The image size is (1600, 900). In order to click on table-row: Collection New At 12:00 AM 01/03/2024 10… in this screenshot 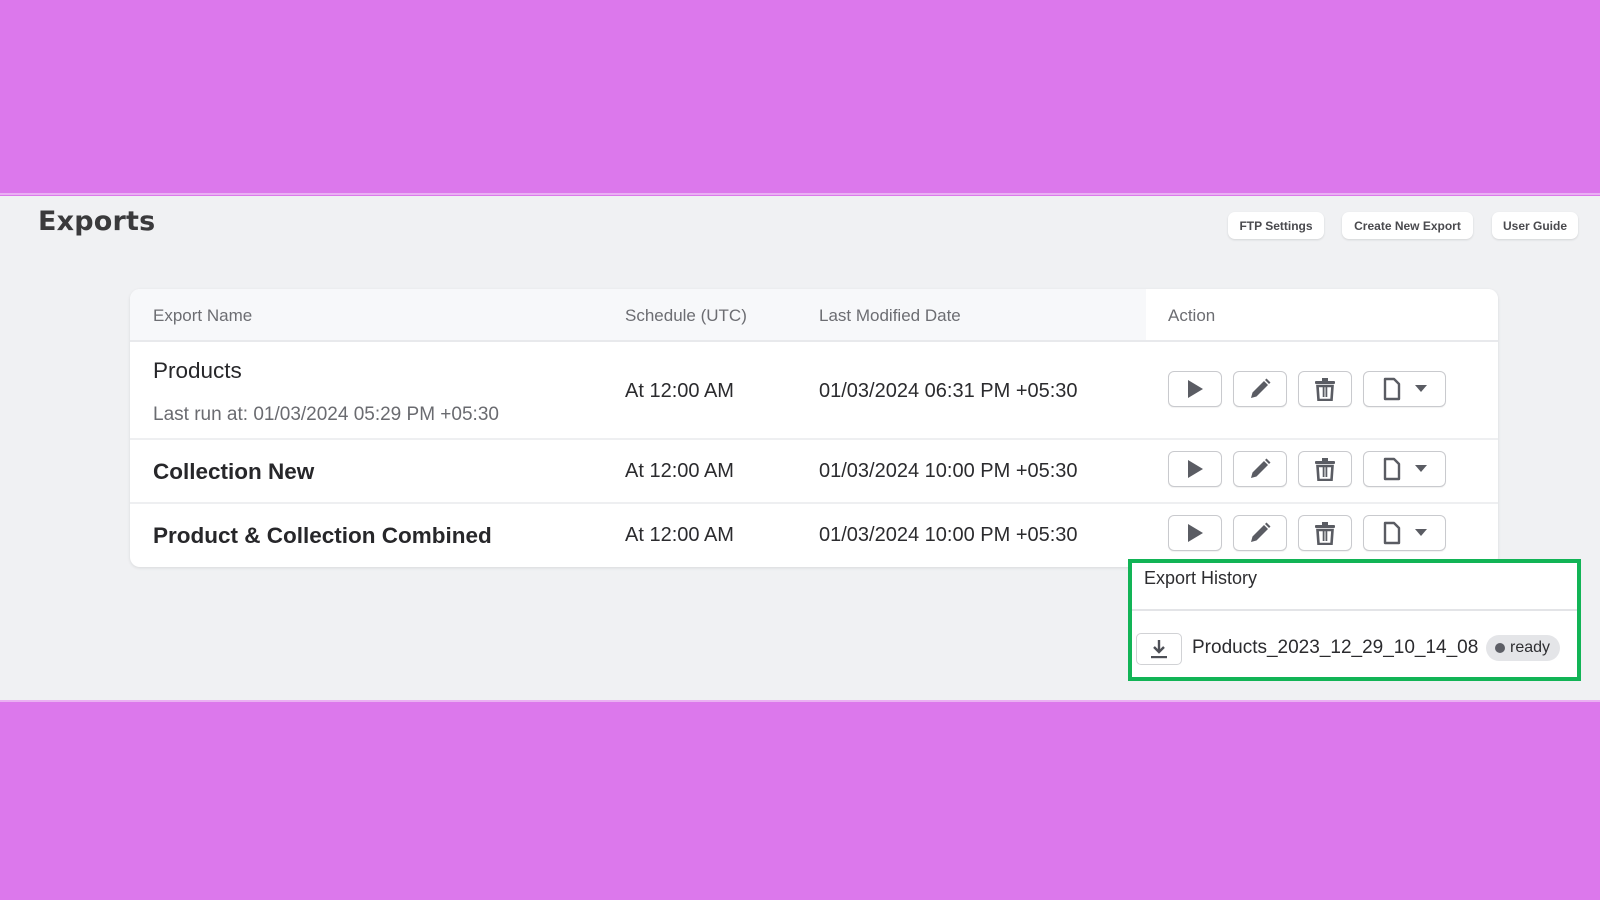, I will do `click(814, 472)`.